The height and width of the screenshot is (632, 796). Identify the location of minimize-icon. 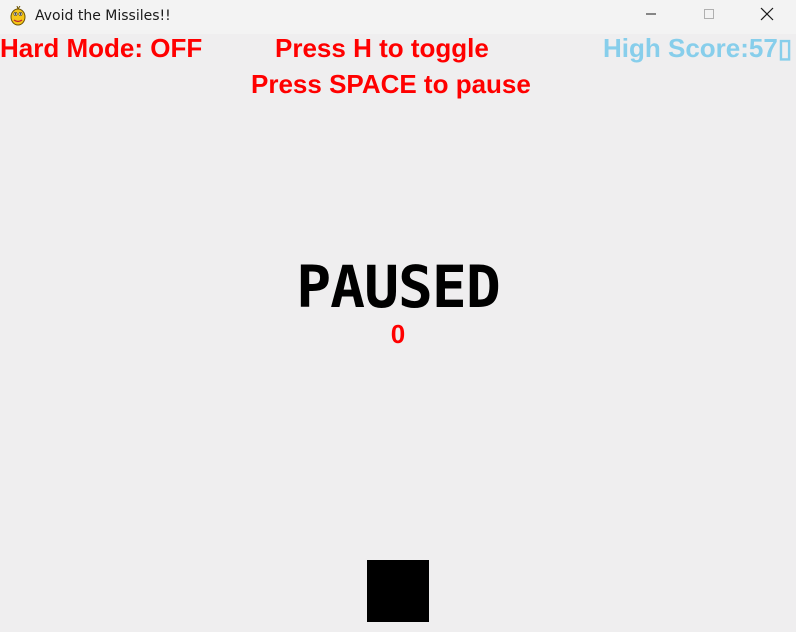
(651, 16).